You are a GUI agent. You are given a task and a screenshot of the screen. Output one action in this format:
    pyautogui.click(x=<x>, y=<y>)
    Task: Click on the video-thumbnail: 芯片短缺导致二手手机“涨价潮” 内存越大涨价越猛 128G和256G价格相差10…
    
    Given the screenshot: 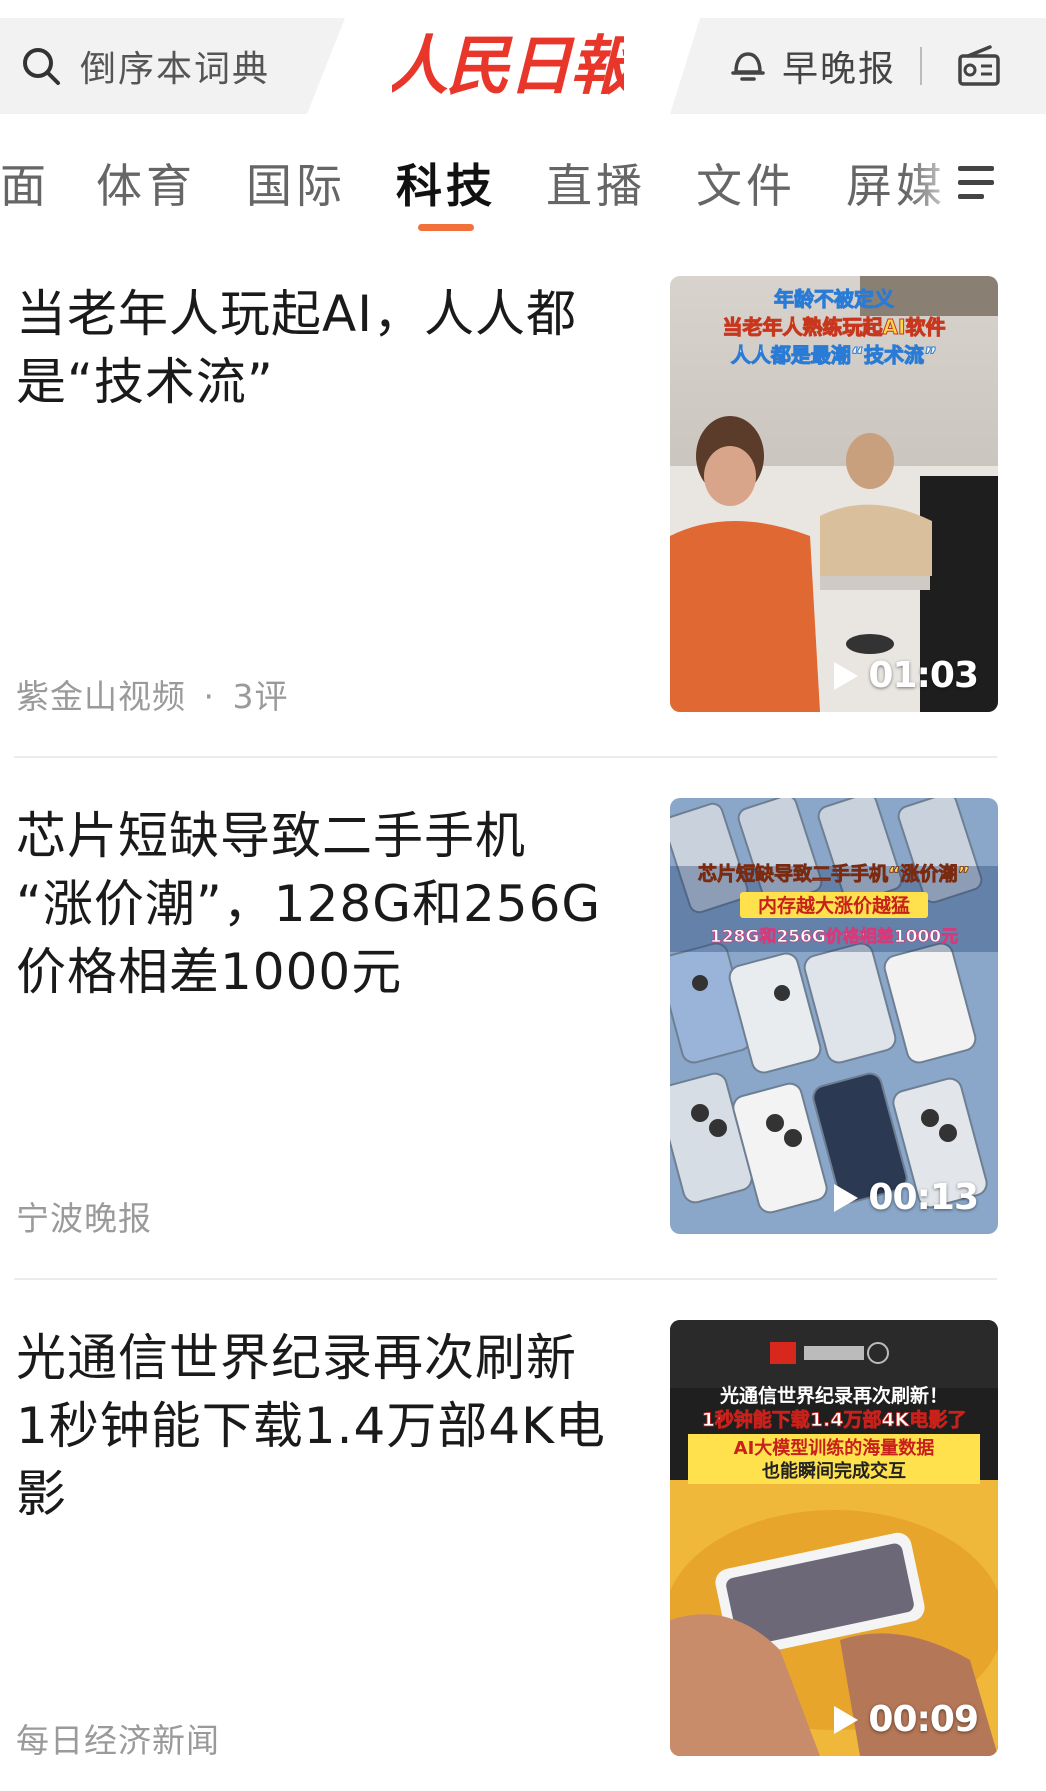 What is the action you would take?
    pyautogui.click(x=834, y=1016)
    